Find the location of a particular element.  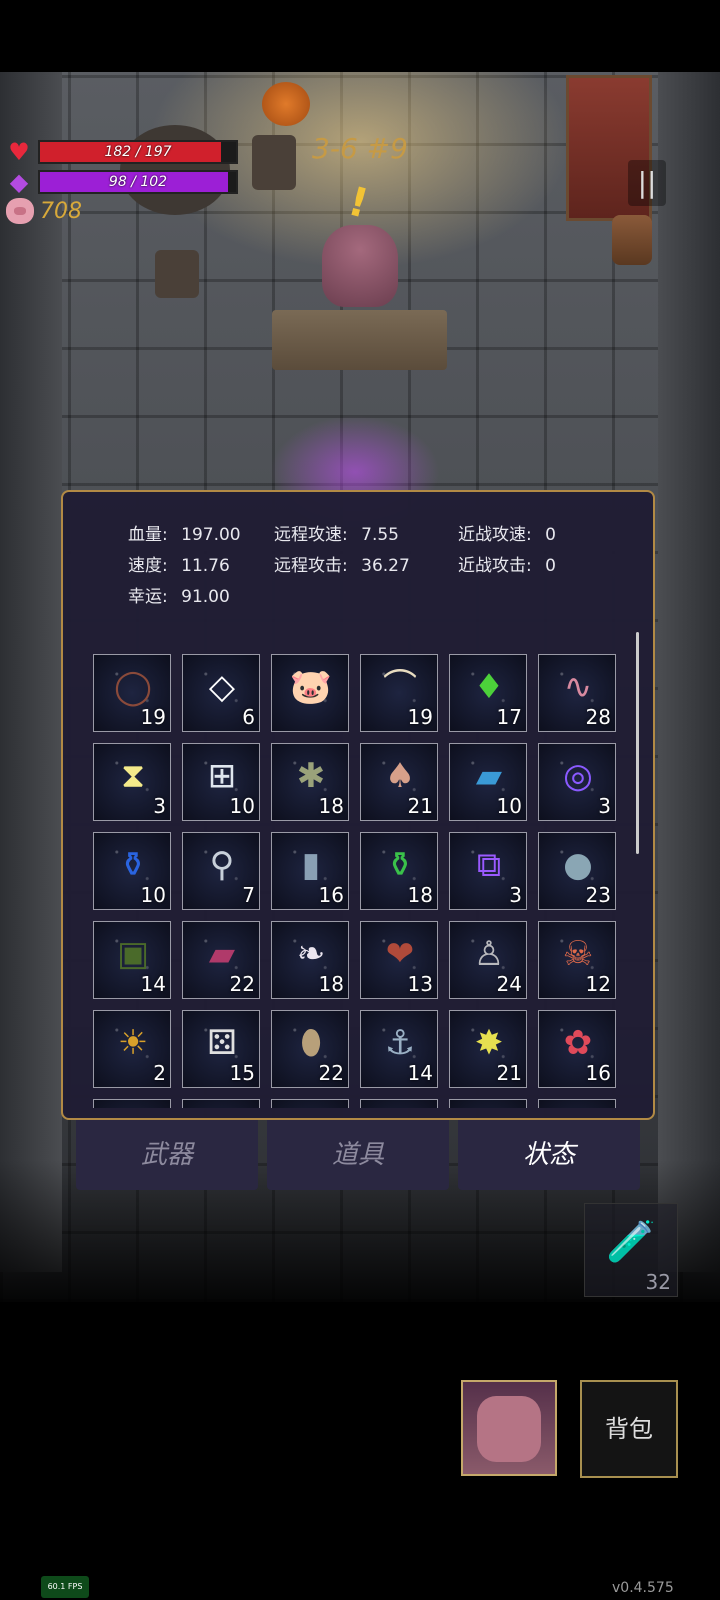

item-slot: ⚓ 14 is located at coordinates (399, 1049).